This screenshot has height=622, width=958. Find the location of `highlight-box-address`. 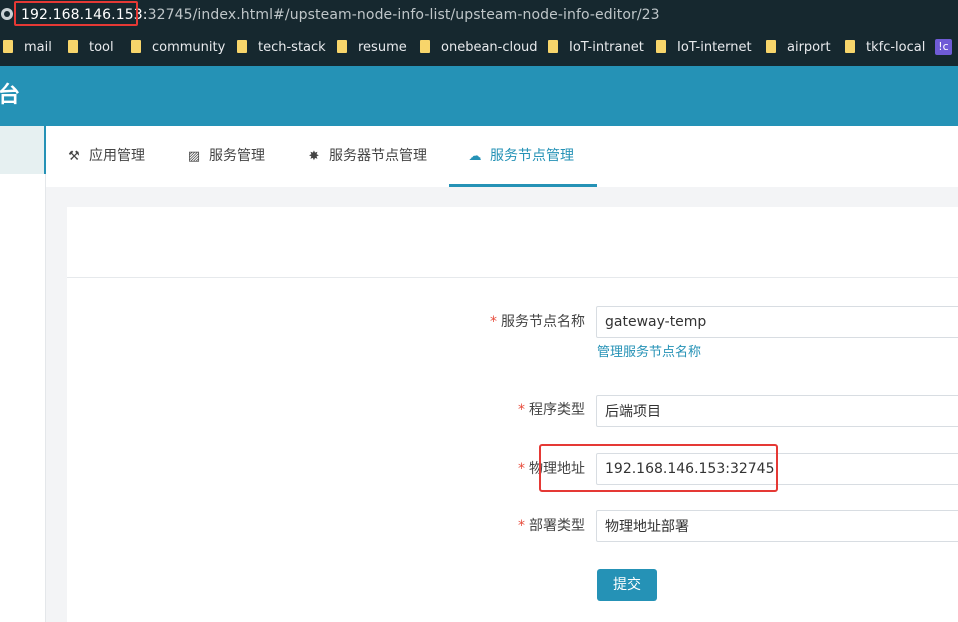

highlight-box-address is located at coordinates (658, 468).